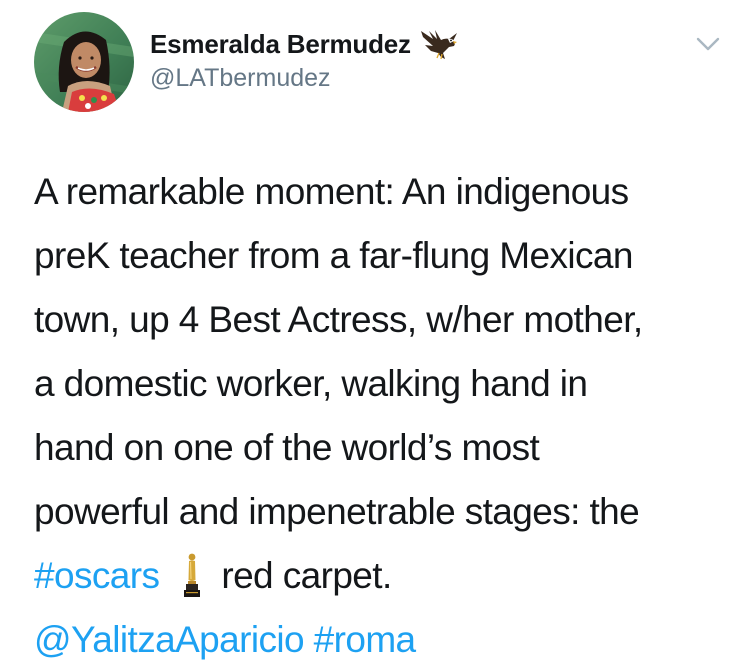  I want to click on tweet-text-line: preK teacher from a far-flung Mexican, so click(333, 255).